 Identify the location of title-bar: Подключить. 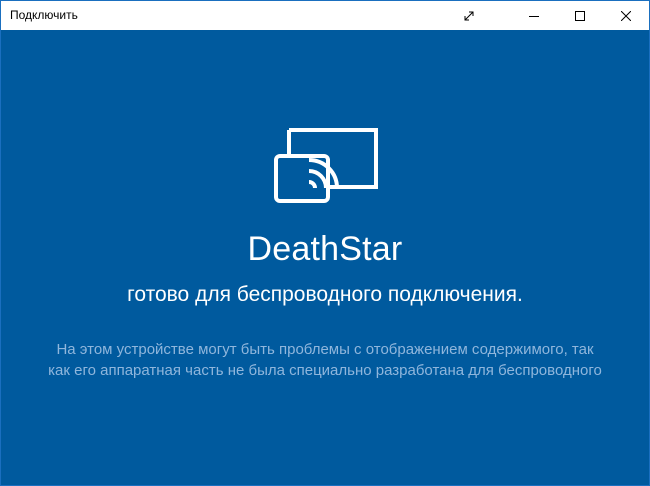
(325, 15).